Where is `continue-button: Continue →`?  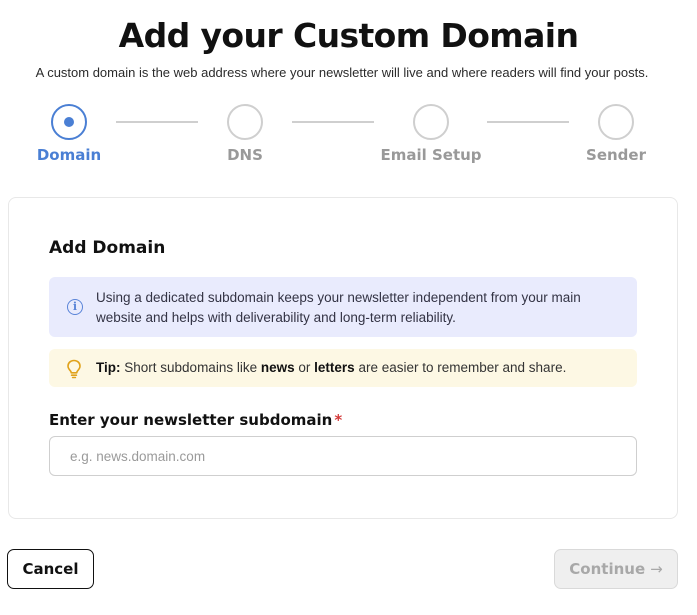 continue-button: Continue → is located at coordinates (616, 569).